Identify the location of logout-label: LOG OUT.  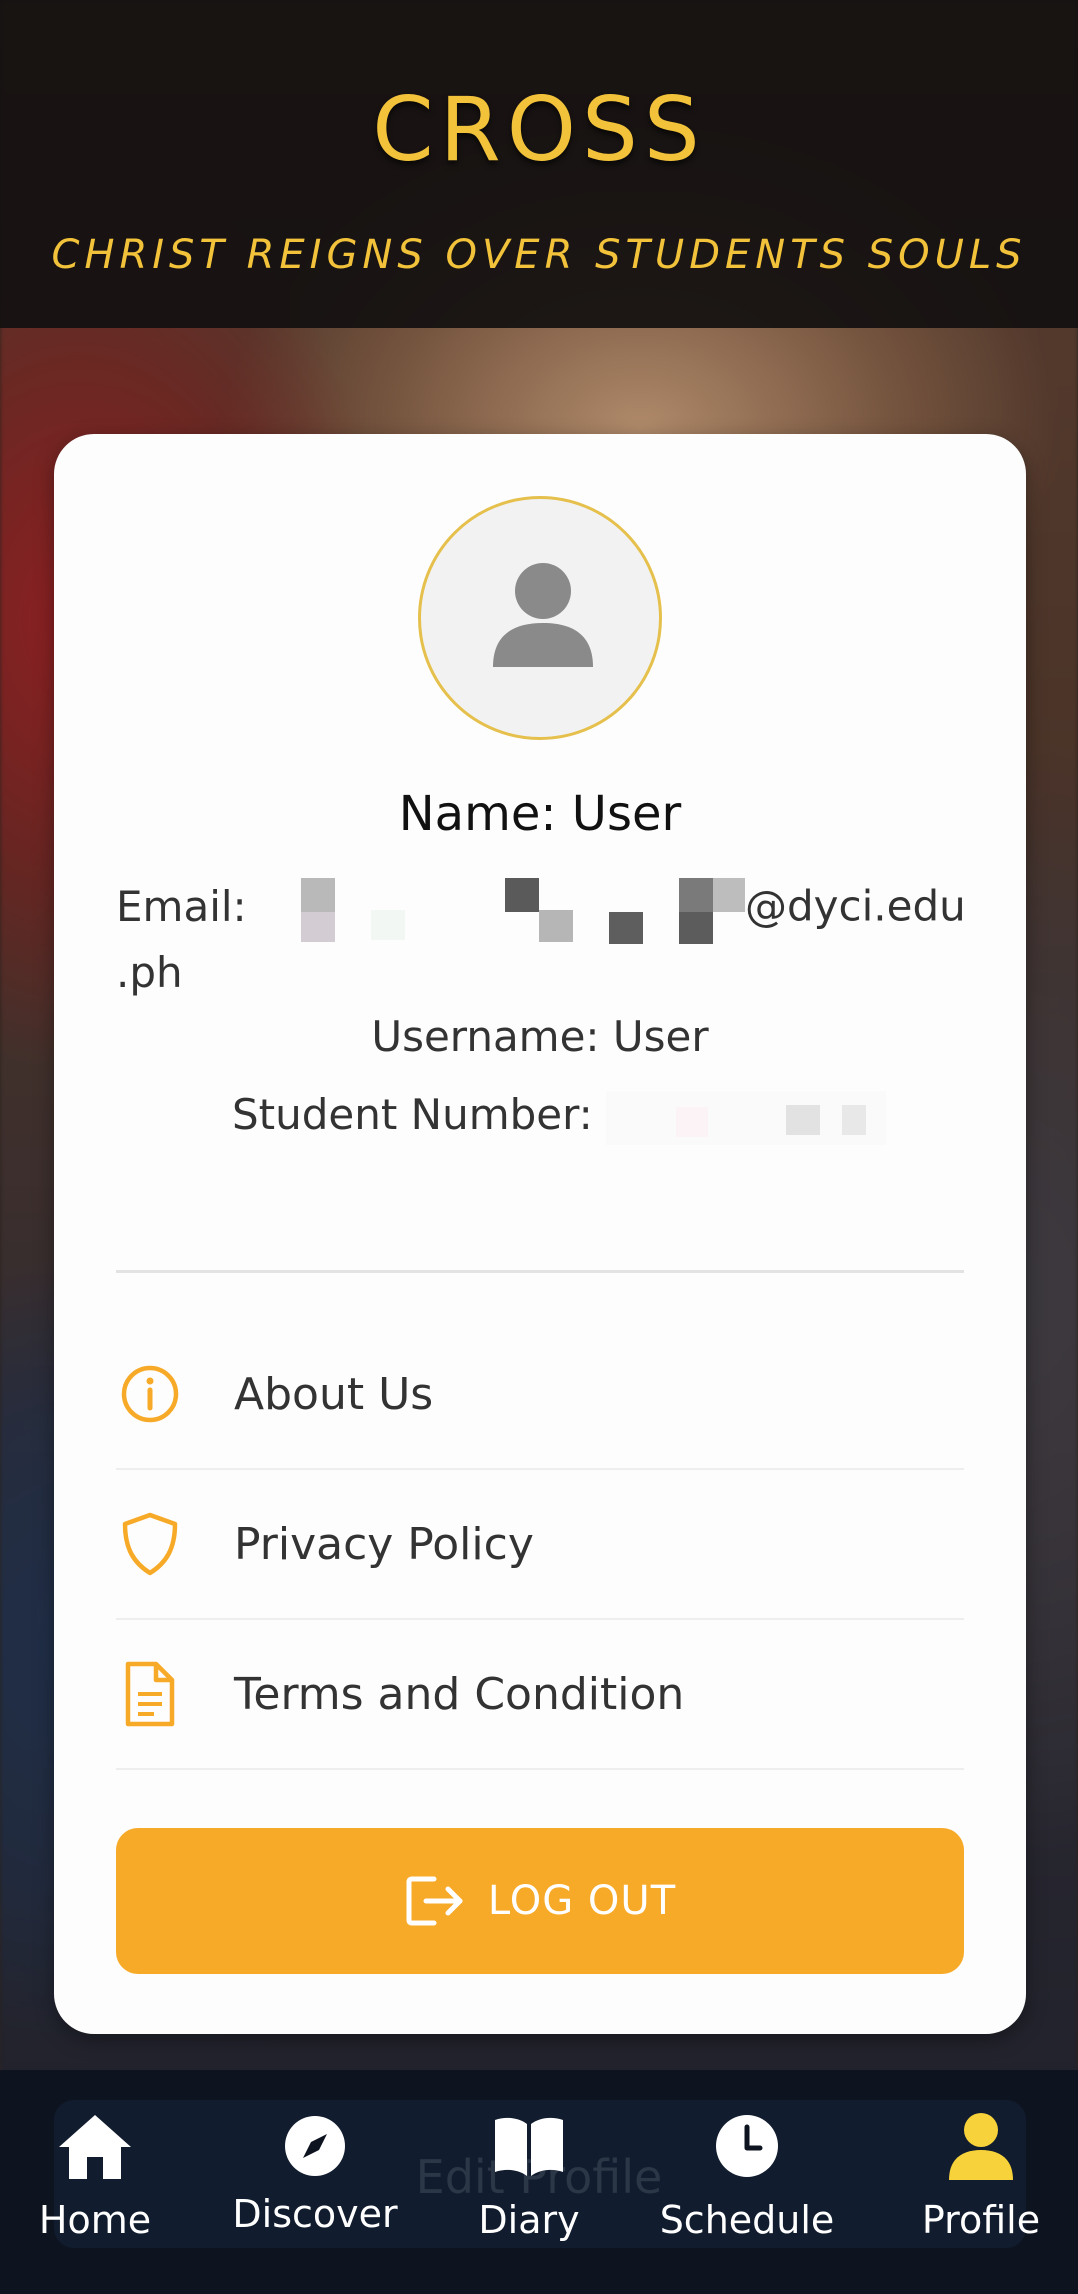
(582, 1901).